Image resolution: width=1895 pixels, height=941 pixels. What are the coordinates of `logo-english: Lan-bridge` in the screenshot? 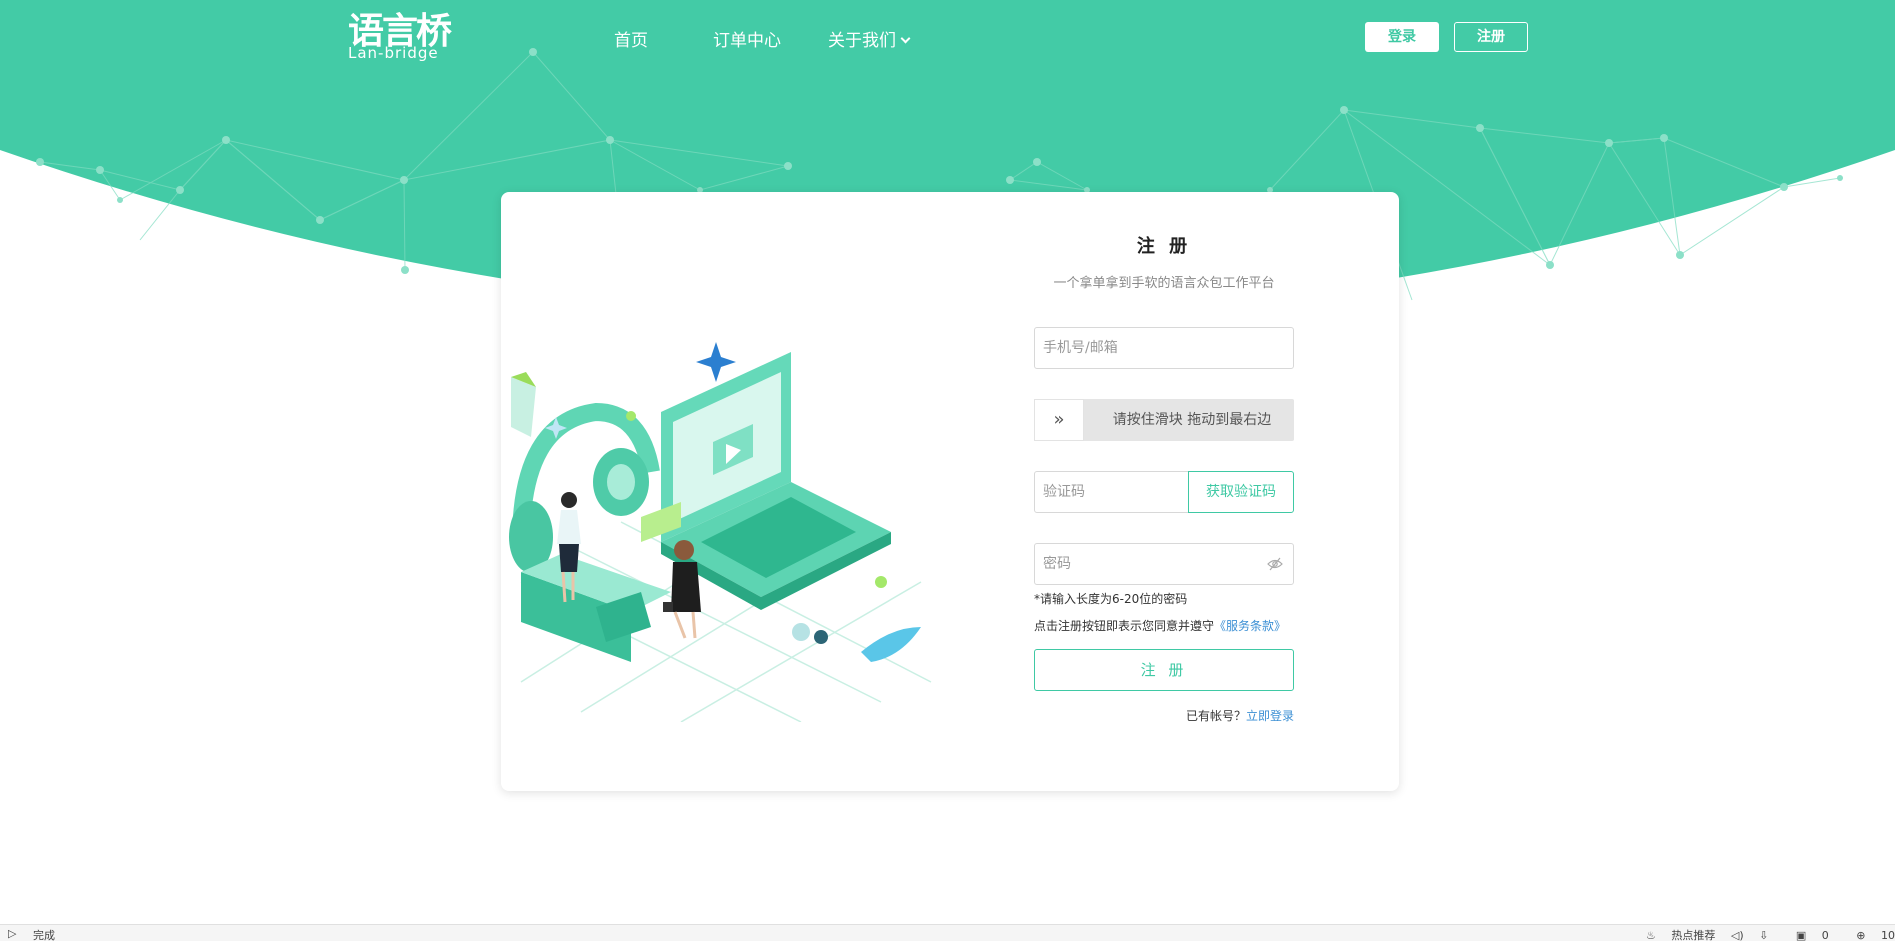 It's located at (393, 53).